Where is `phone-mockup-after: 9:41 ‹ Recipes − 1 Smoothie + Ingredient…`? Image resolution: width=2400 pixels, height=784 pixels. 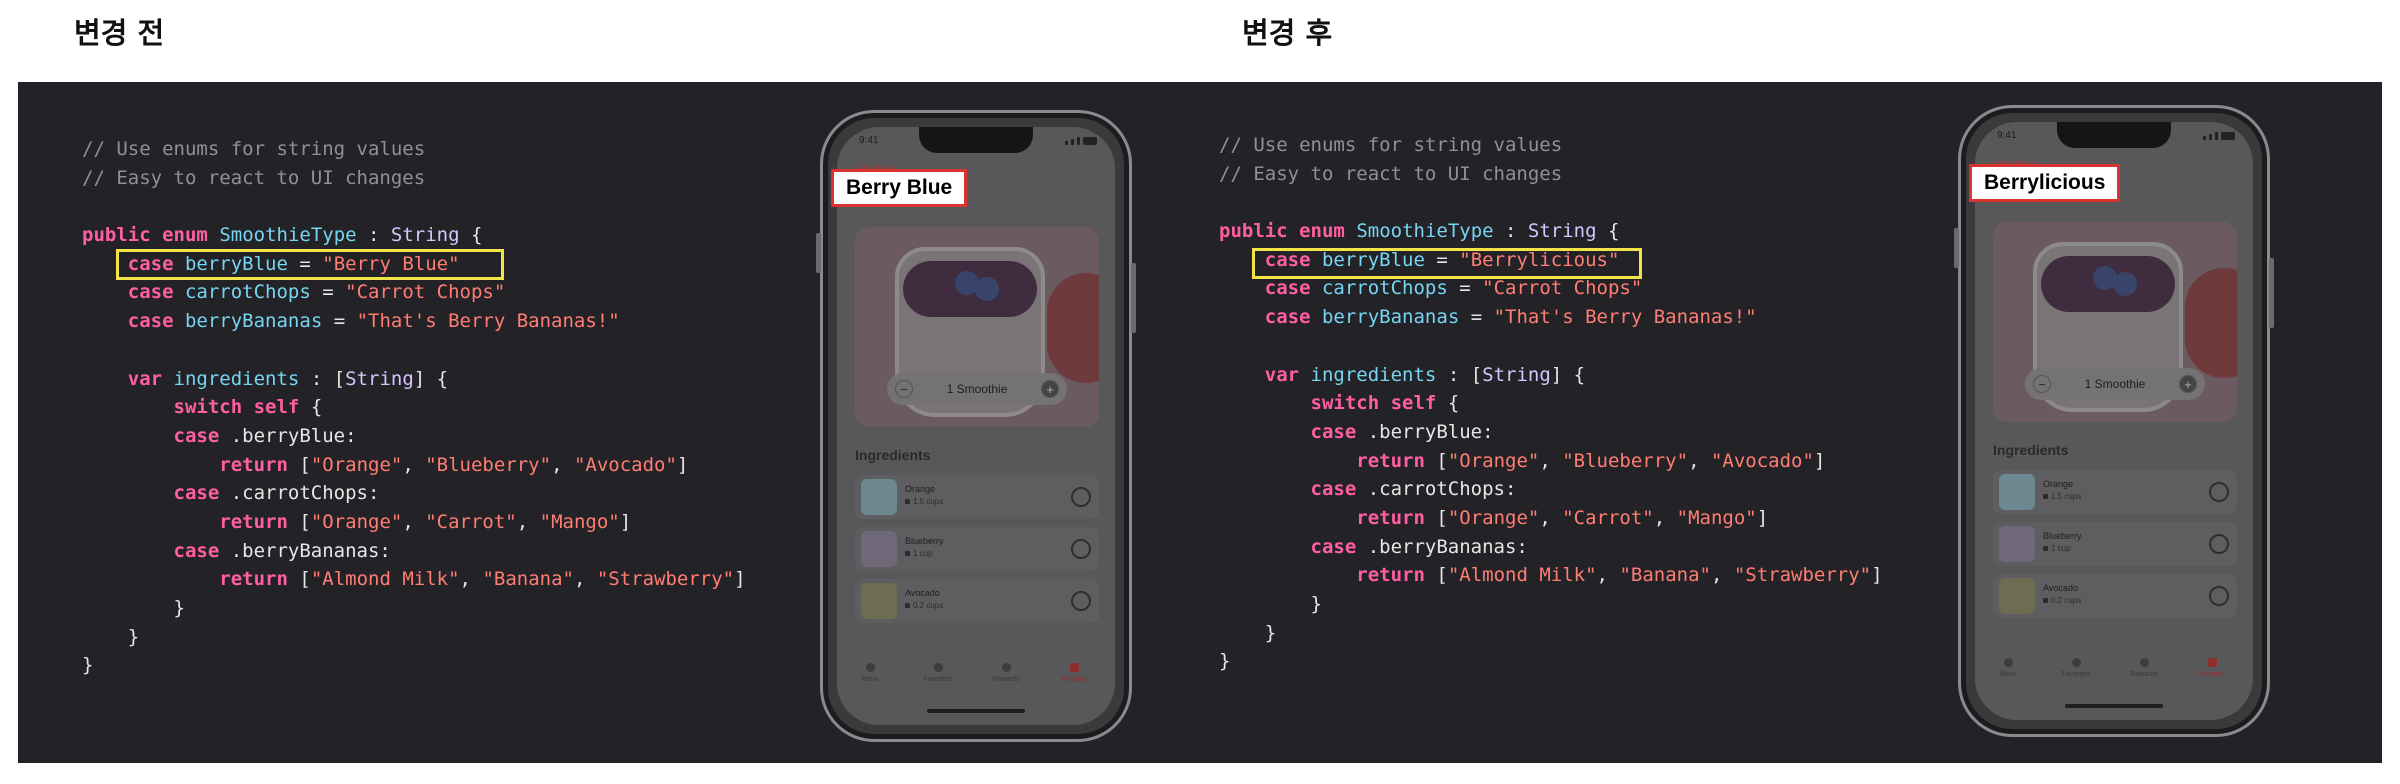
phone-mockup-after: 9:41 ‹ Recipes − 1 Smoothie + Ingredient… is located at coordinates (2114, 421).